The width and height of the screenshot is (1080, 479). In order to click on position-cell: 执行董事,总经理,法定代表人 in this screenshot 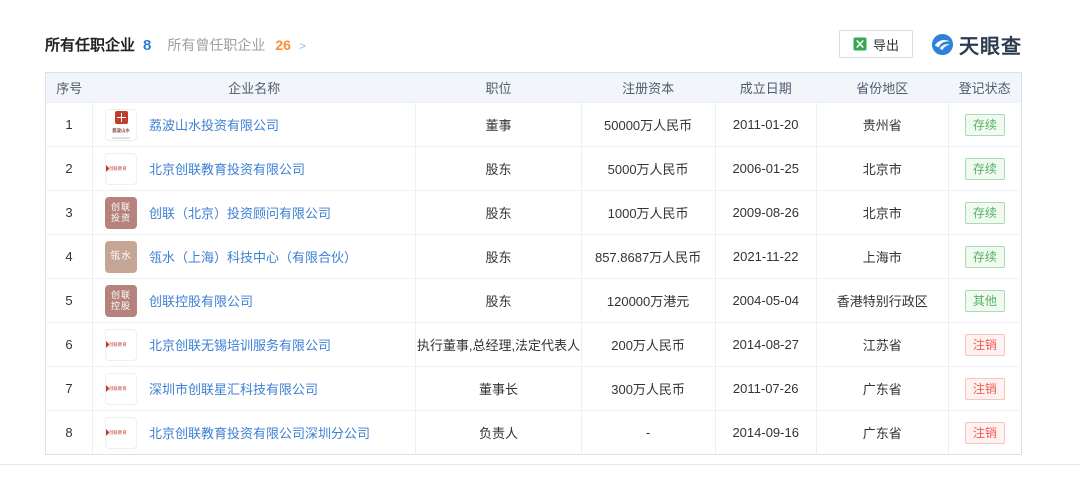, I will do `click(498, 344)`.